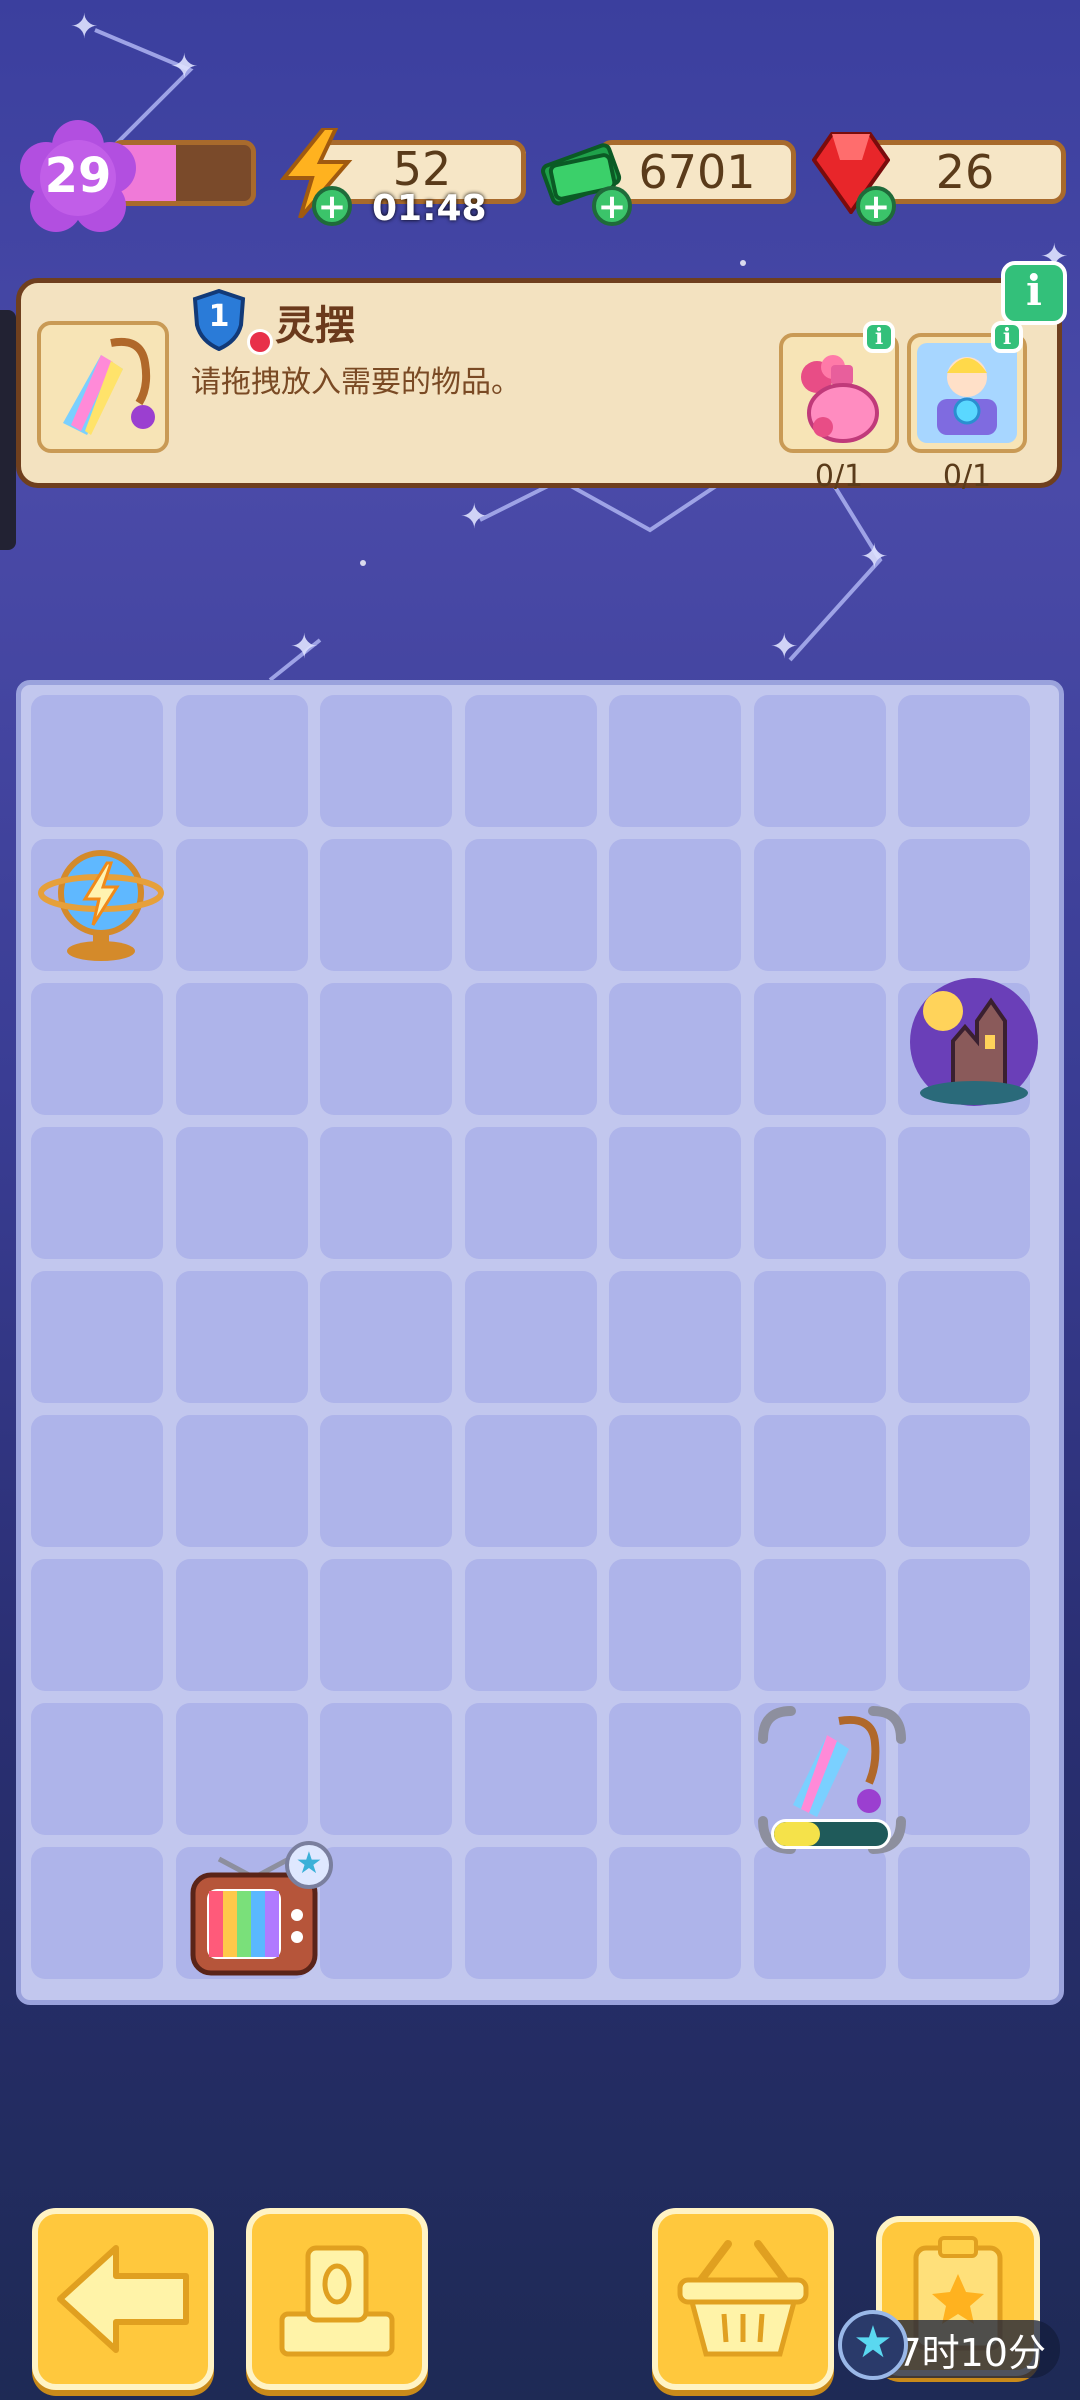 The height and width of the screenshot is (2400, 1080). I want to click on requirement-2-progress: 0/1, so click(967, 476).